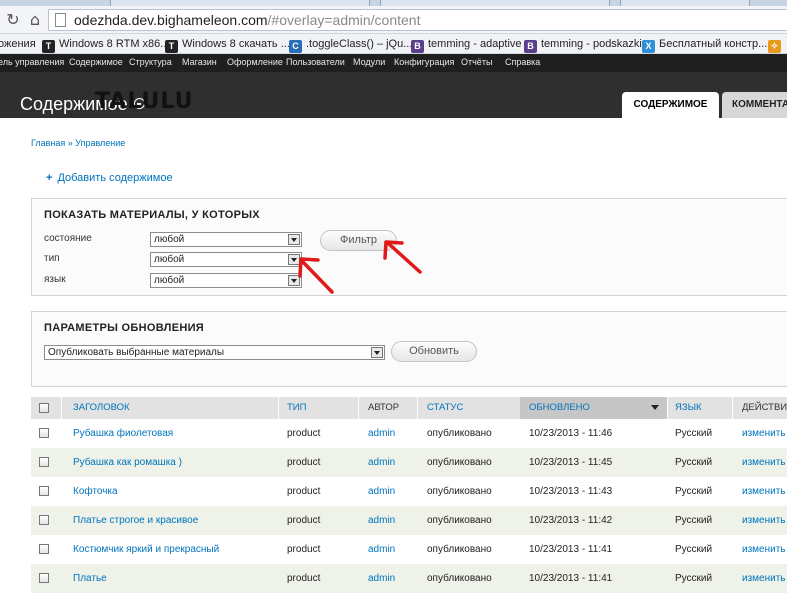 The image size is (787, 600). I want to click on row-updated: 10/23/2013 - 11:45, so click(571, 462).